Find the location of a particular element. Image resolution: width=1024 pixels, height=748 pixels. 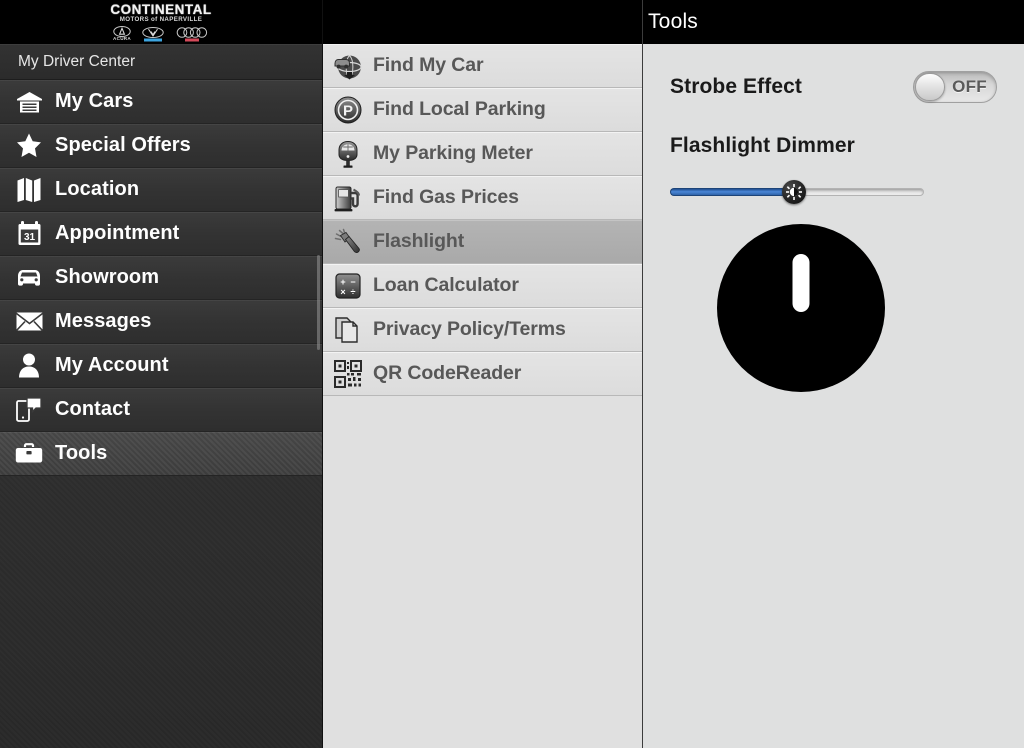

person-icon is located at coordinates (29, 366).